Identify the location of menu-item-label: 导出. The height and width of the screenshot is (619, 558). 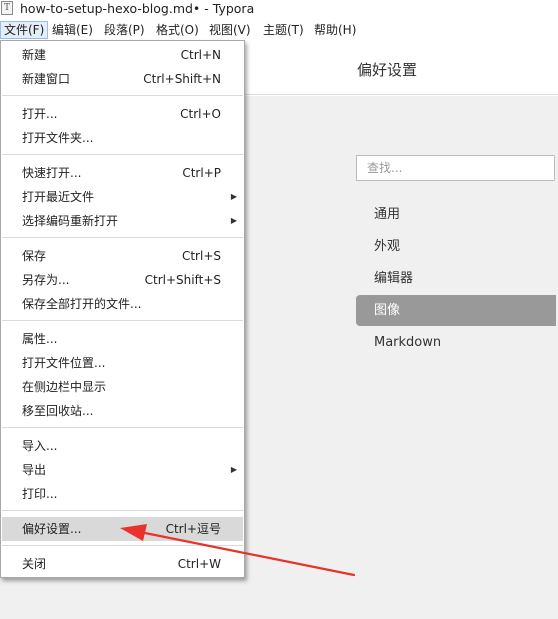
(34, 470).